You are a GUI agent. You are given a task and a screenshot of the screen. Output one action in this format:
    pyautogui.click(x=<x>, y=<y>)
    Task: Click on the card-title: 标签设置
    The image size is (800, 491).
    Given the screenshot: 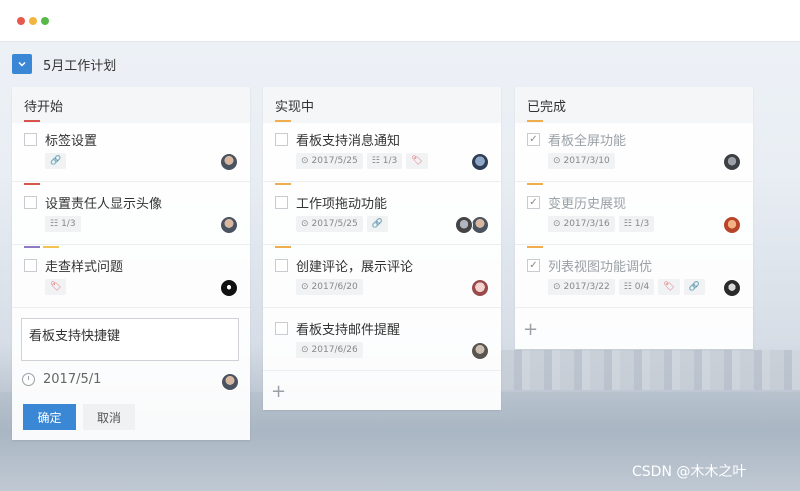 What is the action you would take?
    pyautogui.click(x=71, y=141)
    